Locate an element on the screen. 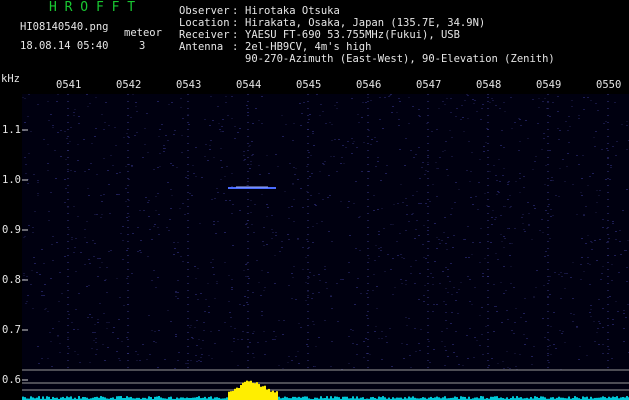  meteor-echo is located at coordinates (252, 187).